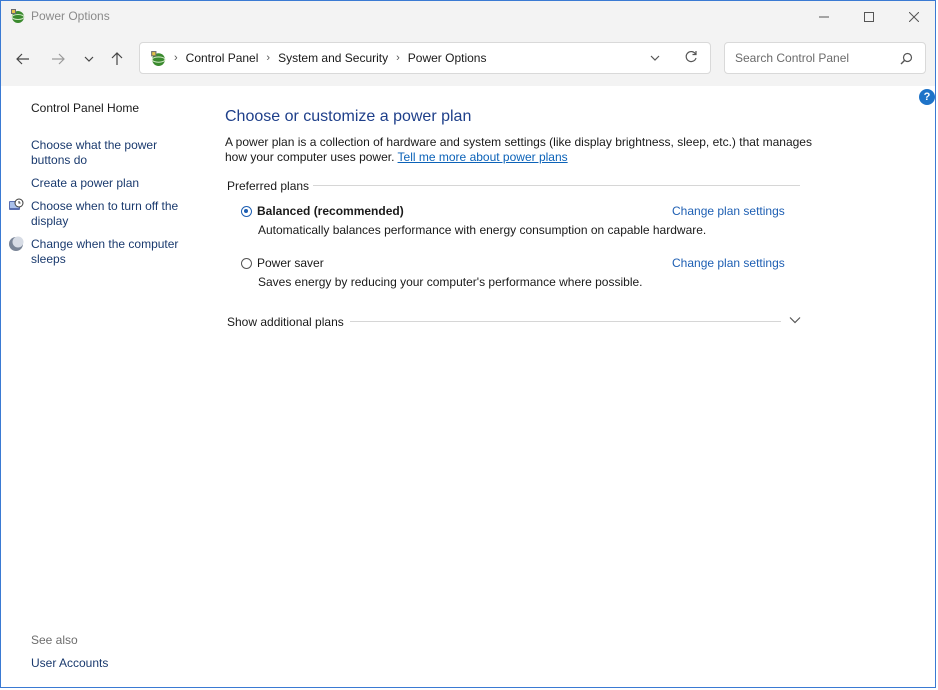  What do you see at coordinates (111, 153) in the screenshot?
I see `choose-power-buttons-link: Choose what the power buttons do` at bounding box center [111, 153].